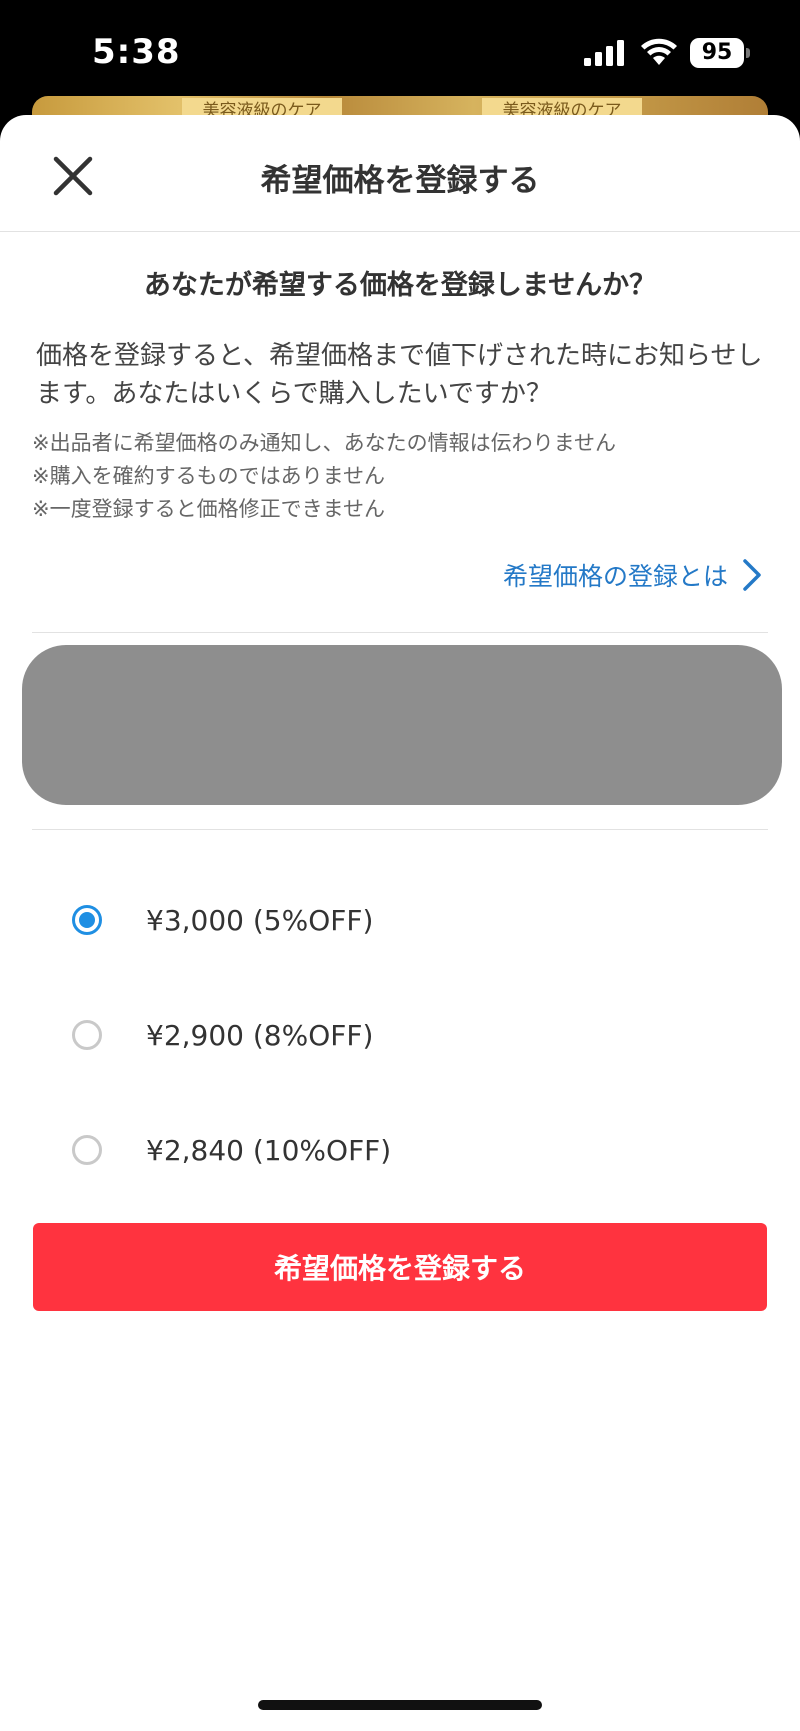 The width and height of the screenshot is (800, 1731). Describe the element at coordinates (615, 576) in the screenshot. I see `help-link-label: 希望価格の登録とは` at that location.